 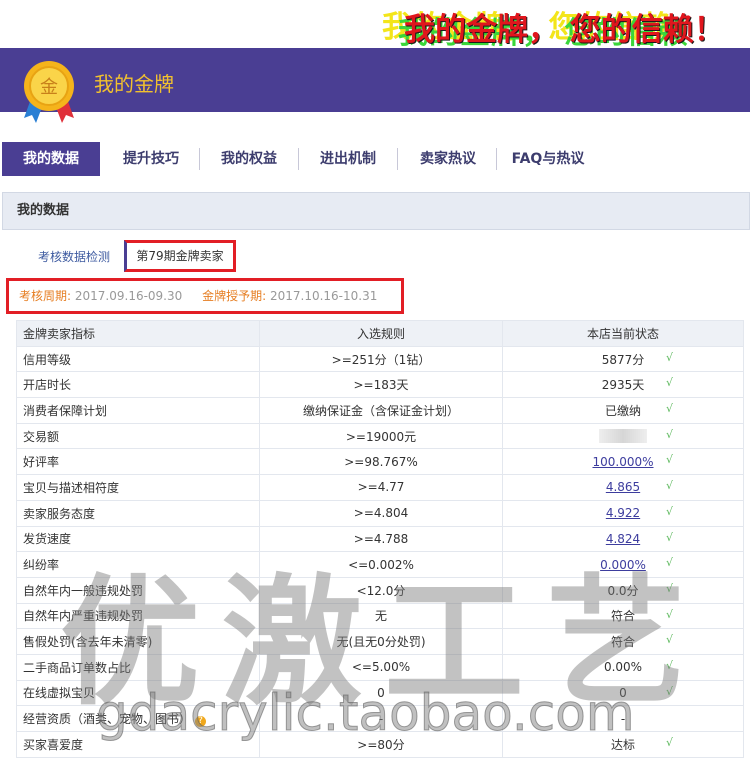 What do you see at coordinates (323, 296) in the screenshot?
I see `grant-period-value: 2017.10.16-10.31` at bounding box center [323, 296].